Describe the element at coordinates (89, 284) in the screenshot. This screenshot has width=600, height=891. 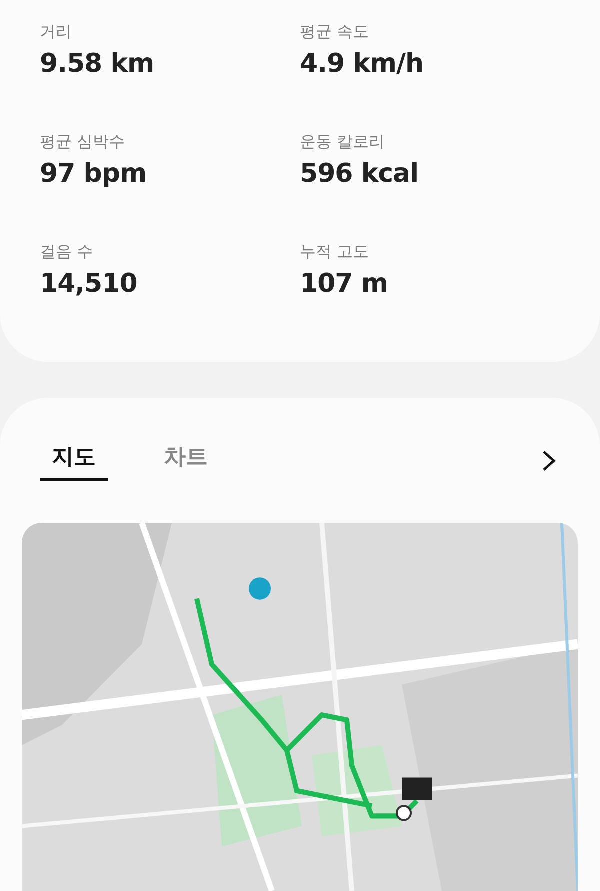
I see `stat-value: 14,510` at that location.